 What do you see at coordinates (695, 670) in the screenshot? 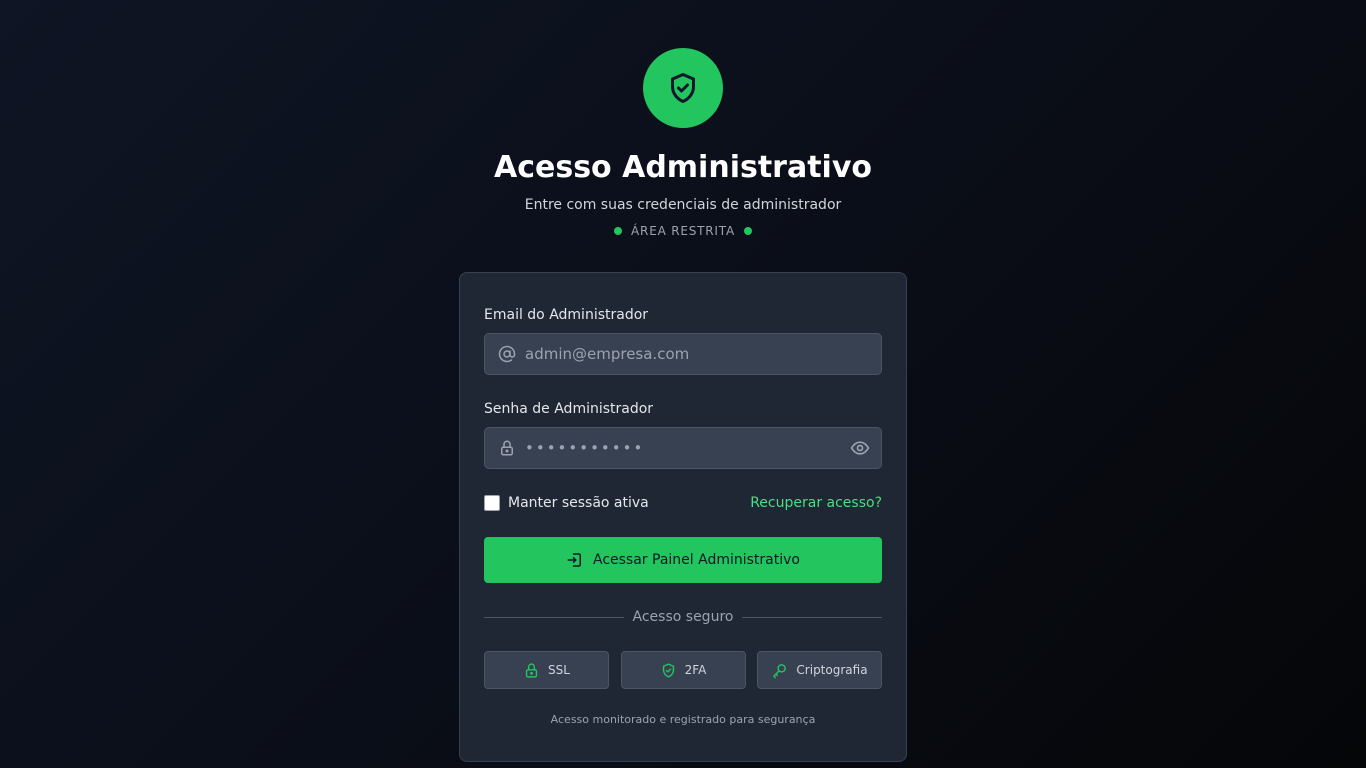
I see `badge-2fa-label: 2FA` at bounding box center [695, 670].